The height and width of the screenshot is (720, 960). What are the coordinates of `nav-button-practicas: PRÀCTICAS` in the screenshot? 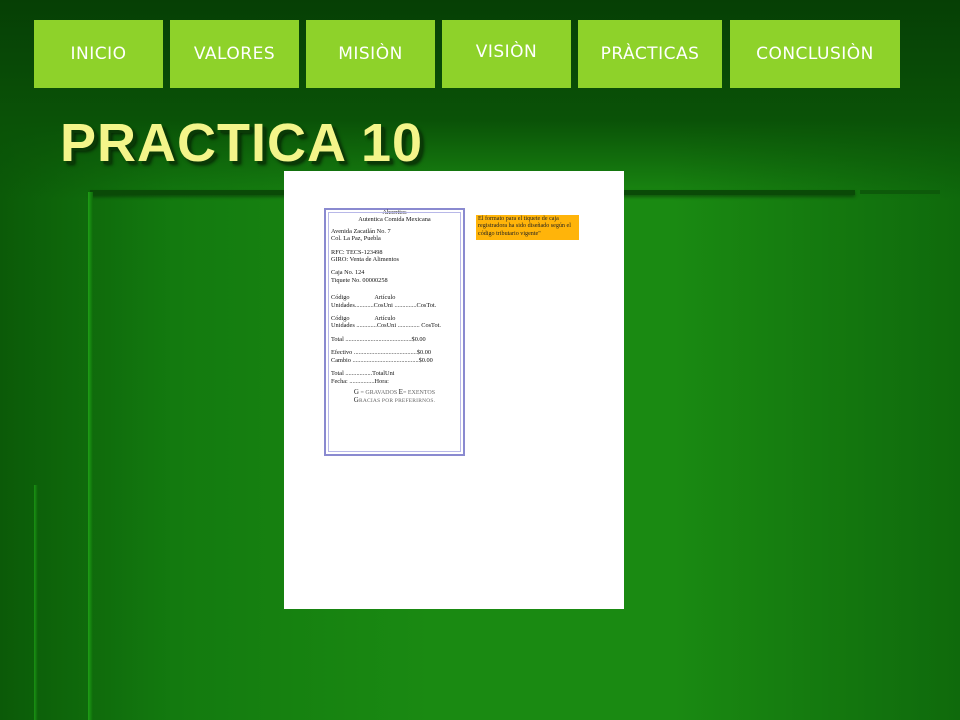 It's located at (650, 54).